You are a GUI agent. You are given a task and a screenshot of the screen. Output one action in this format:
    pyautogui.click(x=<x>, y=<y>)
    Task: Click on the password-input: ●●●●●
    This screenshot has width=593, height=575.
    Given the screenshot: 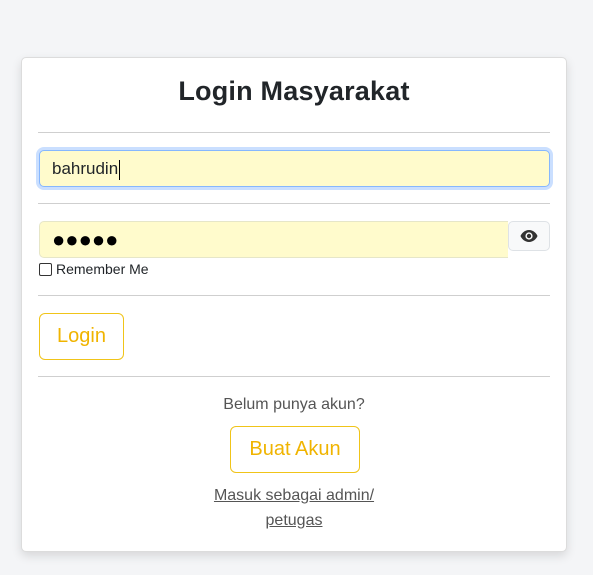 What is the action you would take?
    pyautogui.click(x=273, y=239)
    